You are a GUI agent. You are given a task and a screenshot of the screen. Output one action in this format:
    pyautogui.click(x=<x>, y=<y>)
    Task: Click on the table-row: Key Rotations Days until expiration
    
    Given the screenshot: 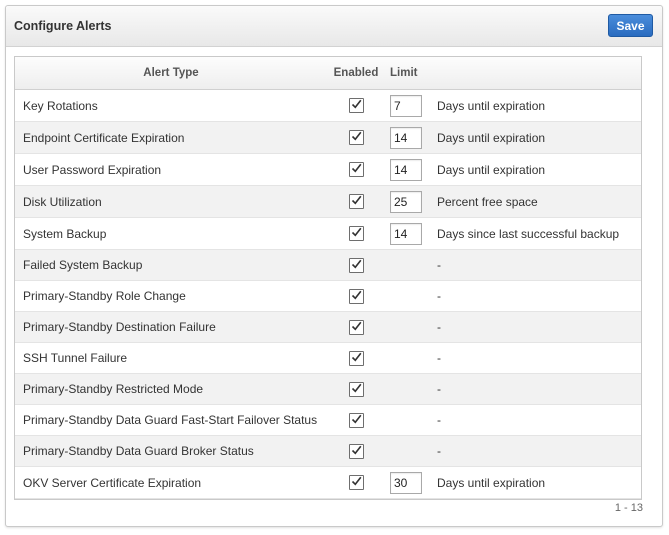 What is the action you would take?
    pyautogui.click(x=328, y=105)
    